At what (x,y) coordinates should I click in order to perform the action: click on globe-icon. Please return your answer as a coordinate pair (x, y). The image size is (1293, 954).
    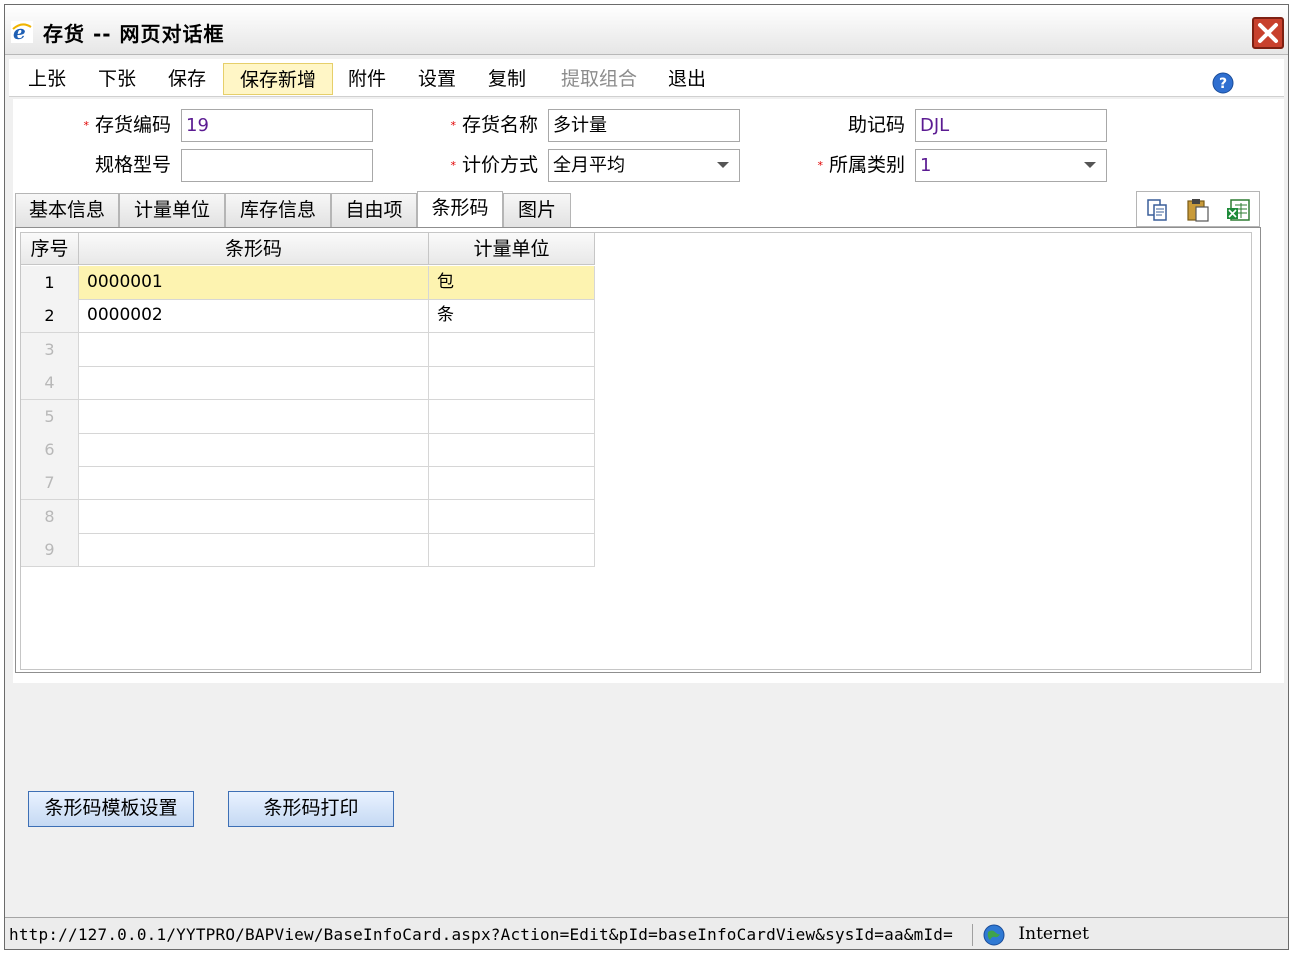
    Looking at the image, I should click on (994, 934).